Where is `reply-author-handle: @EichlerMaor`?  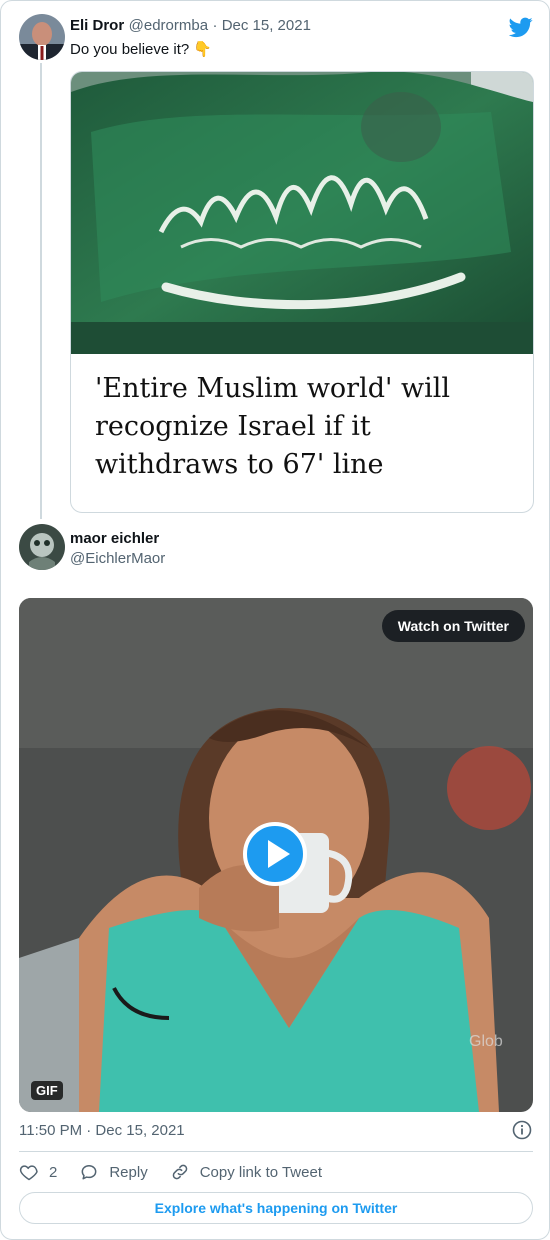 reply-author-handle: @EichlerMaor is located at coordinates (117, 558).